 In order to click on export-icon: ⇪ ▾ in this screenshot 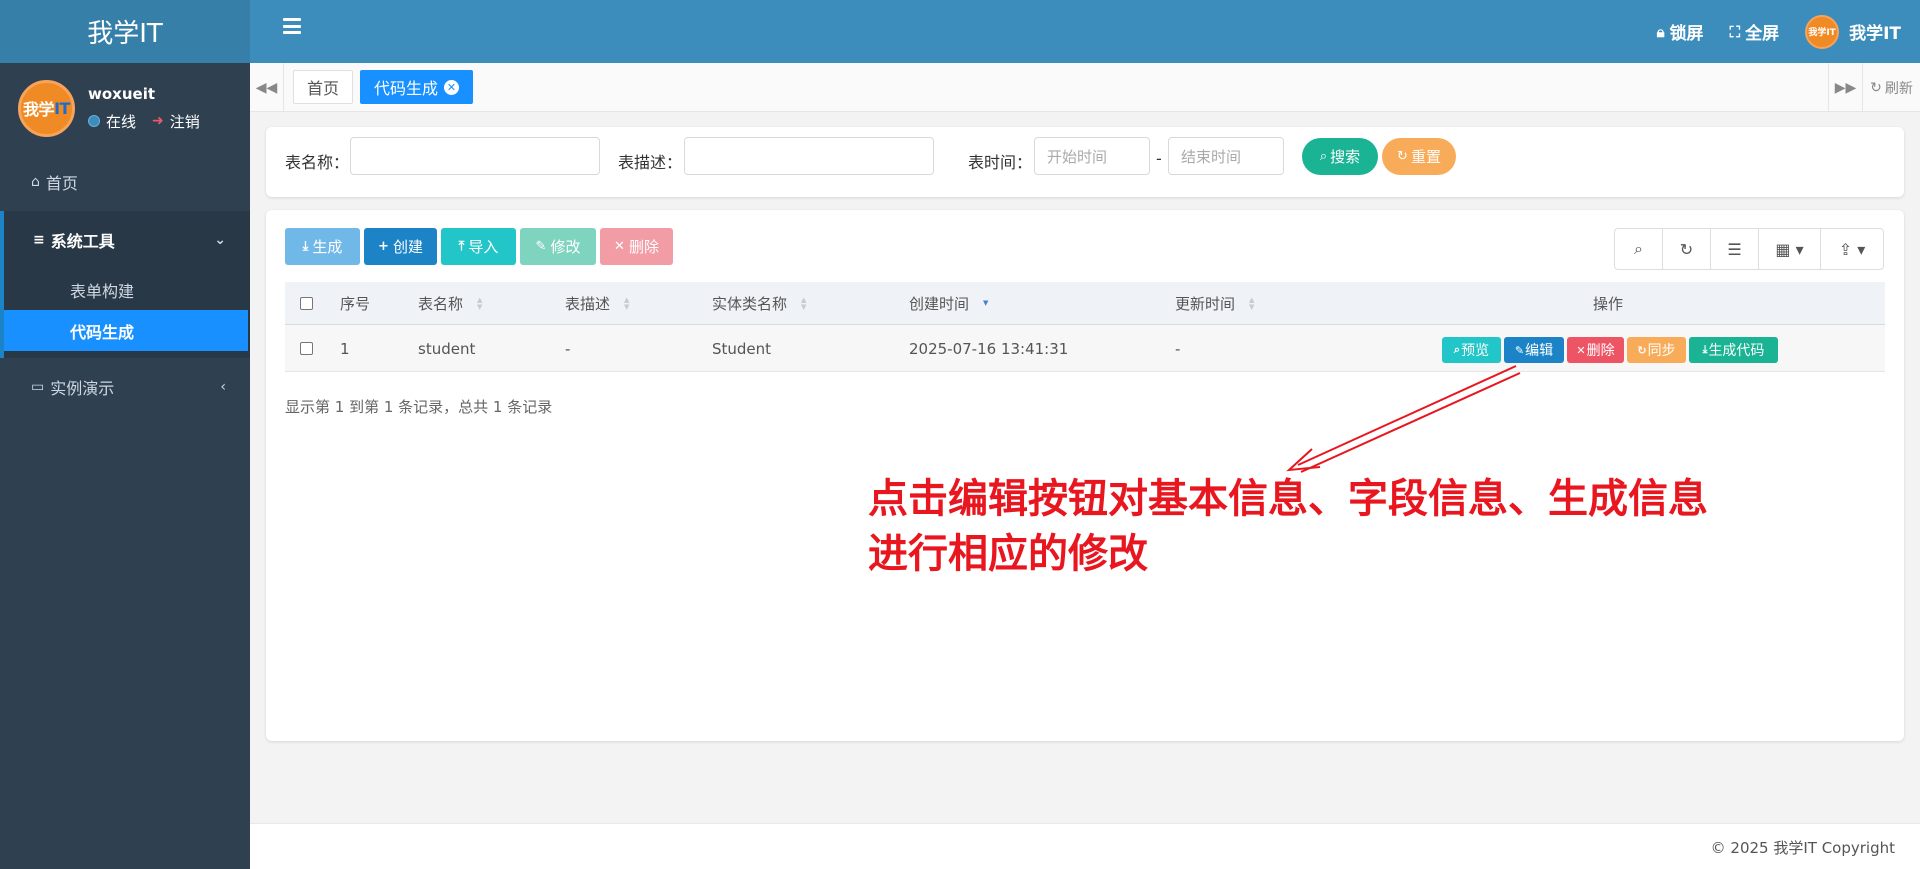, I will do `click(1852, 249)`.